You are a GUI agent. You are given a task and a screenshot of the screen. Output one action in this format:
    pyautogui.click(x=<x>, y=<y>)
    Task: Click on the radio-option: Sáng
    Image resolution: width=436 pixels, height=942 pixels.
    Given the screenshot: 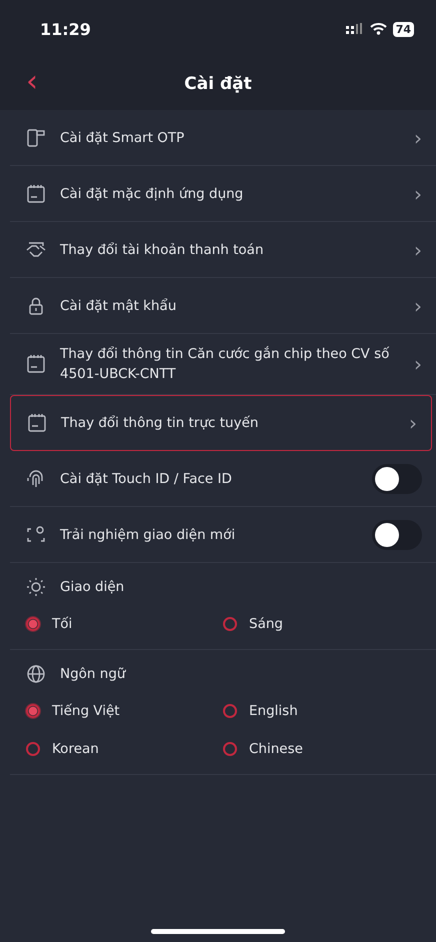 What is the action you would take?
    pyautogui.click(x=321, y=624)
    